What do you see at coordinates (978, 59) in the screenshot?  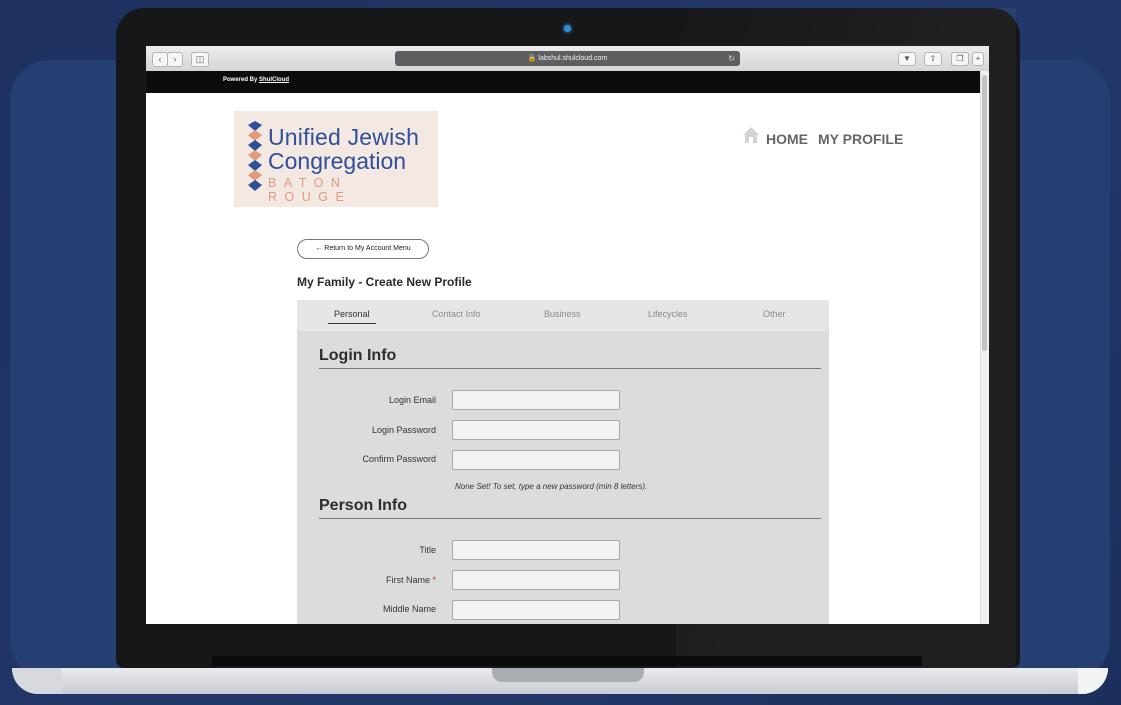 I see `new-tab-icon: +` at bounding box center [978, 59].